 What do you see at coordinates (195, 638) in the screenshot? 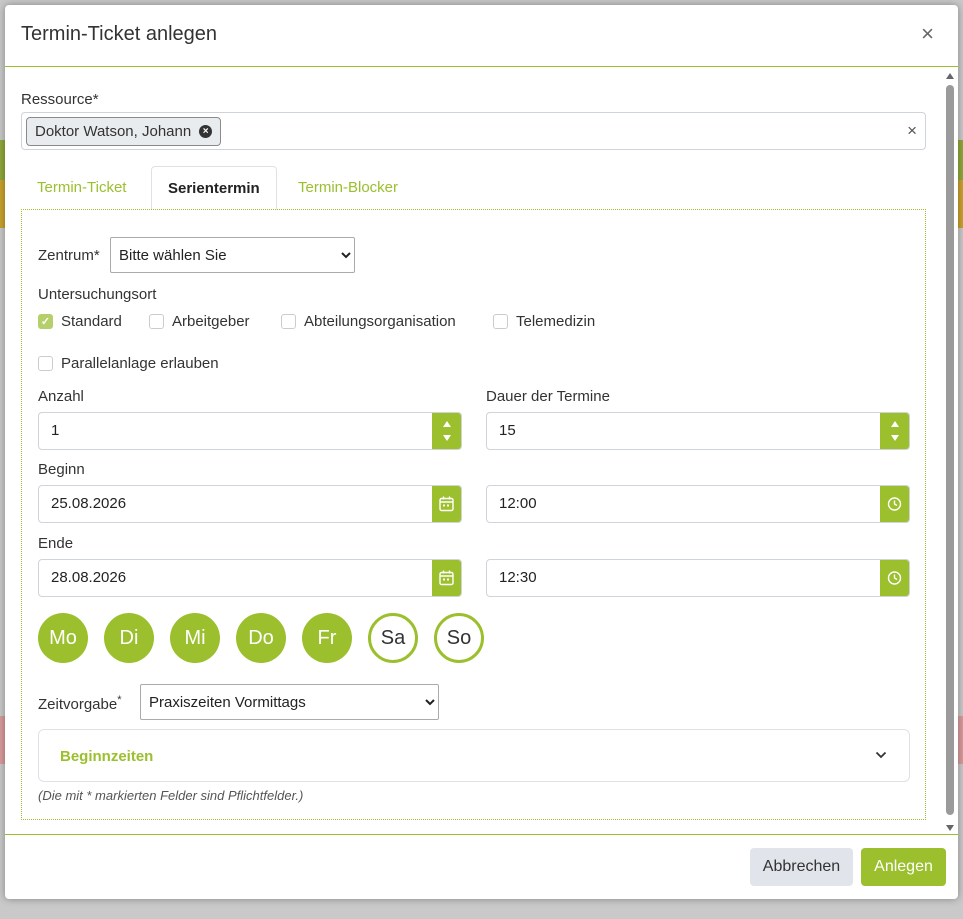
I see `weekday-mi: Mi` at bounding box center [195, 638].